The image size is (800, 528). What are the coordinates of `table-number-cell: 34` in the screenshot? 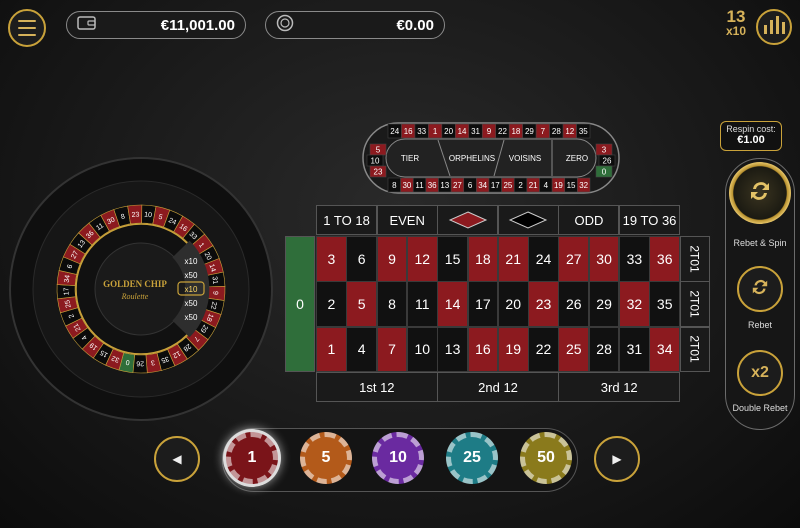 It's located at (665, 349).